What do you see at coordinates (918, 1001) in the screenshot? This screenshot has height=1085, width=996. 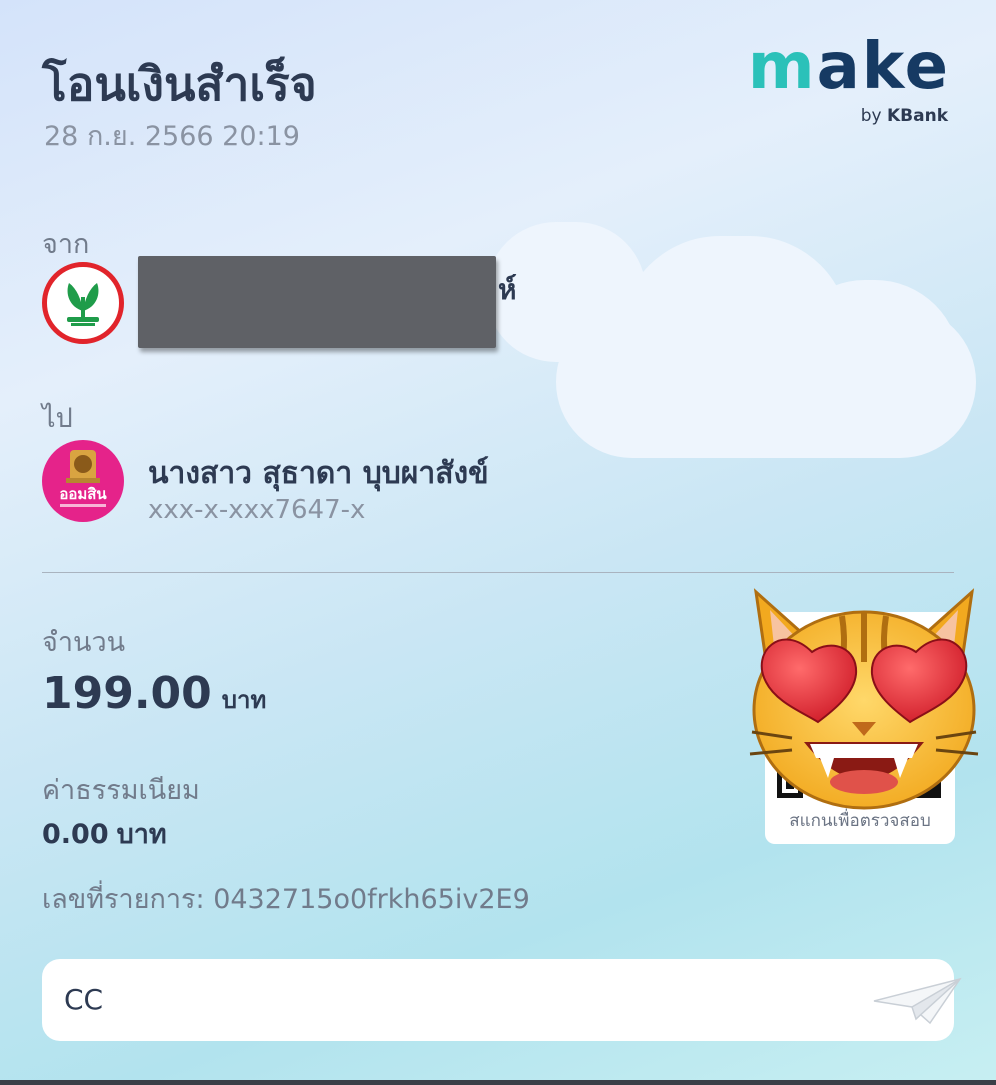 I see `paper-plane-icon` at bounding box center [918, 1001].